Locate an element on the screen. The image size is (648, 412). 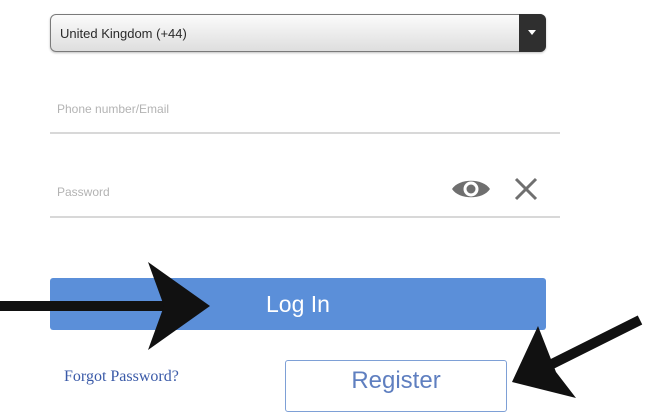
register-button: Register is located at coordinates (396, 386).